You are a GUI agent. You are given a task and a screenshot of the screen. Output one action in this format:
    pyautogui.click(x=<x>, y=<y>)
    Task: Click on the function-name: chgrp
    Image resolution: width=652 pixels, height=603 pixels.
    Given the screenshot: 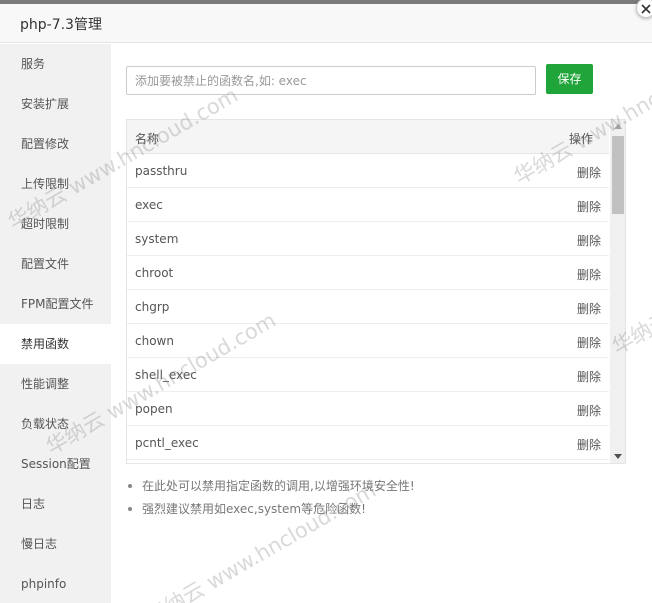 What is the action you would take?
    pyautogui.click(x=152, y=307)
    